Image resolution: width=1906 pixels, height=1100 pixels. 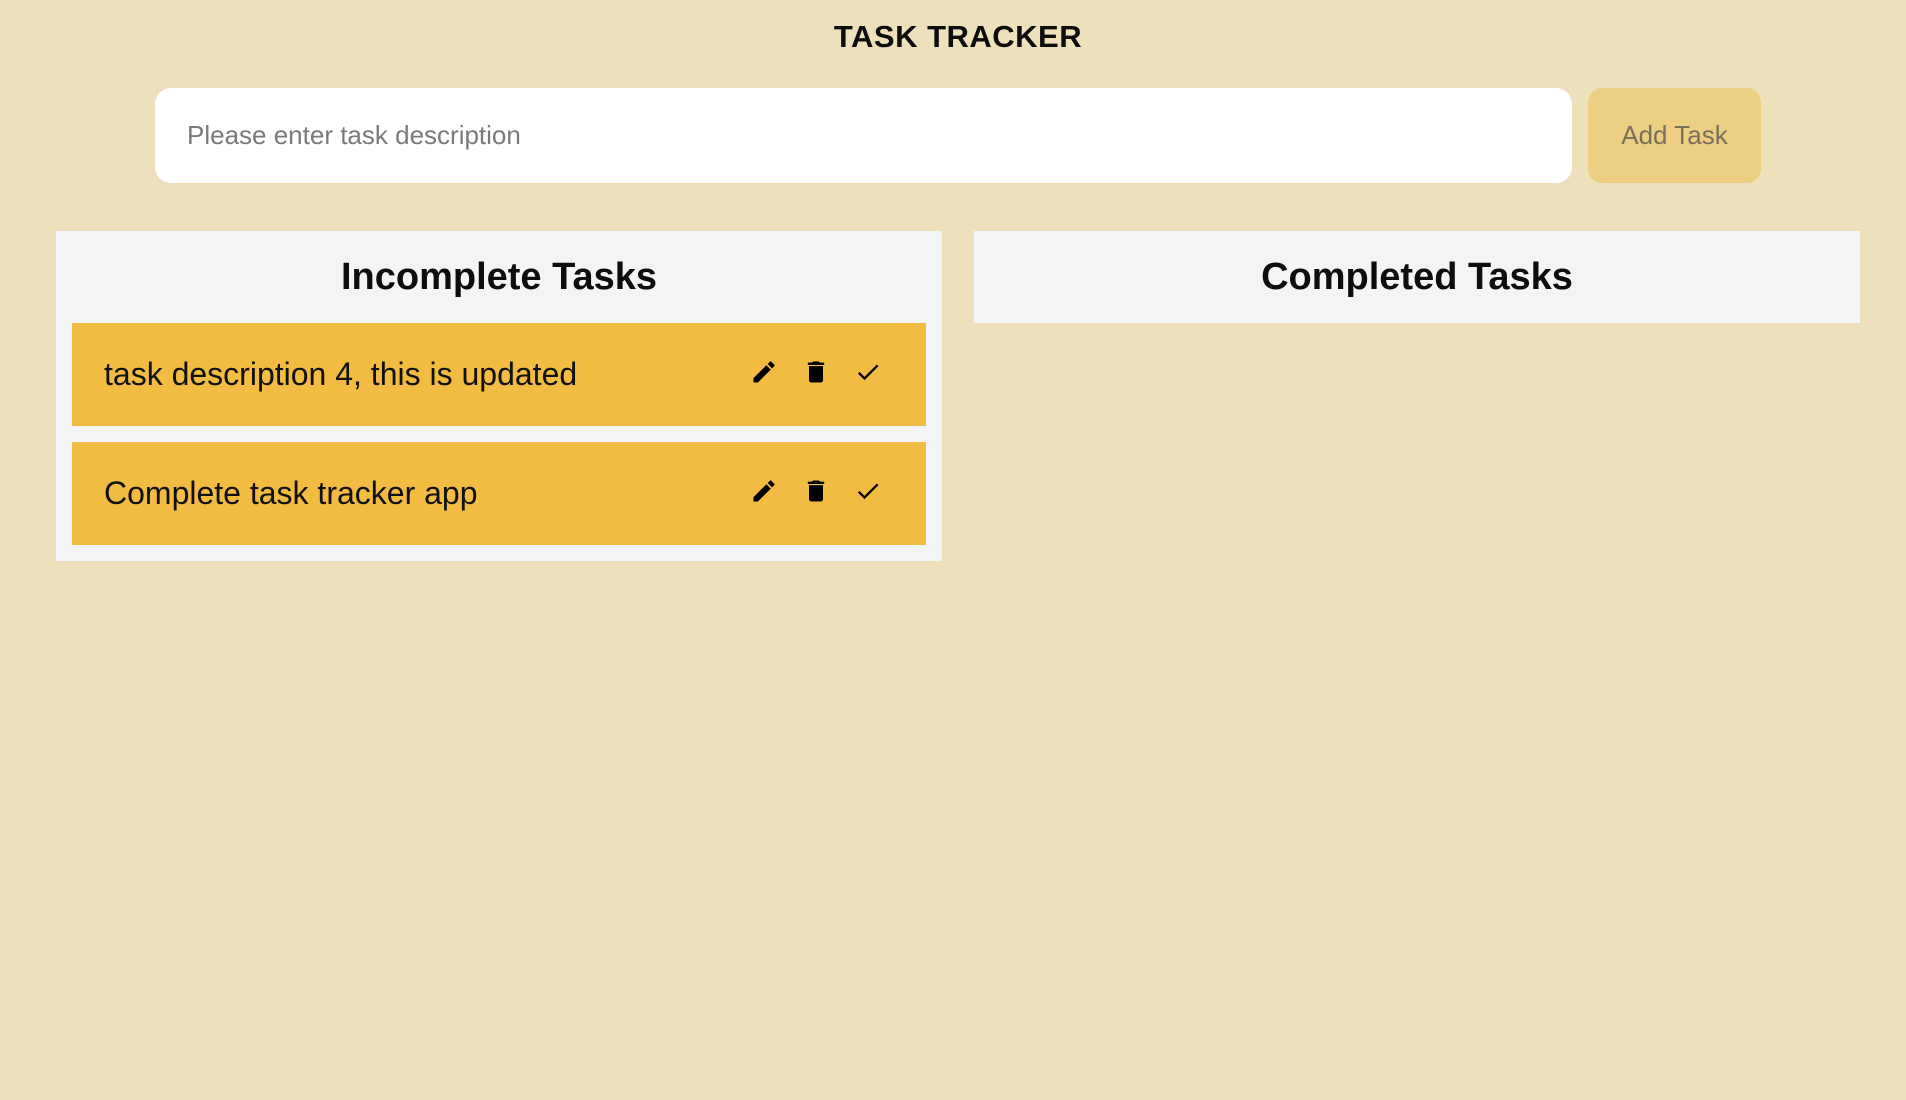 I want to click on add-task-form: Add Task, so click(x=958, y=135).